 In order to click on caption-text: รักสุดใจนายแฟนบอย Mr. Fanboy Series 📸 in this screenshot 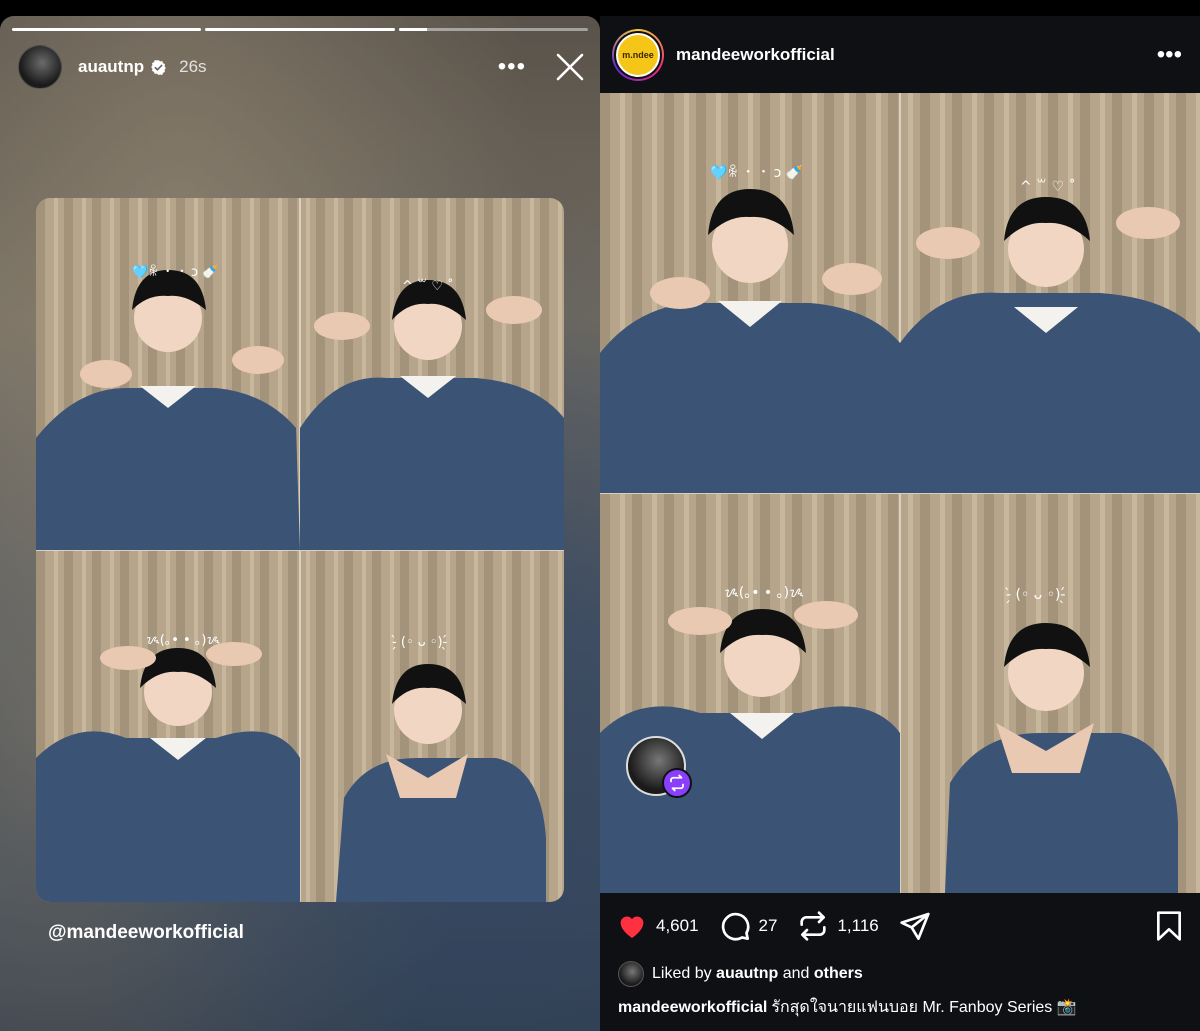, I will do `click(924, 1007)`.